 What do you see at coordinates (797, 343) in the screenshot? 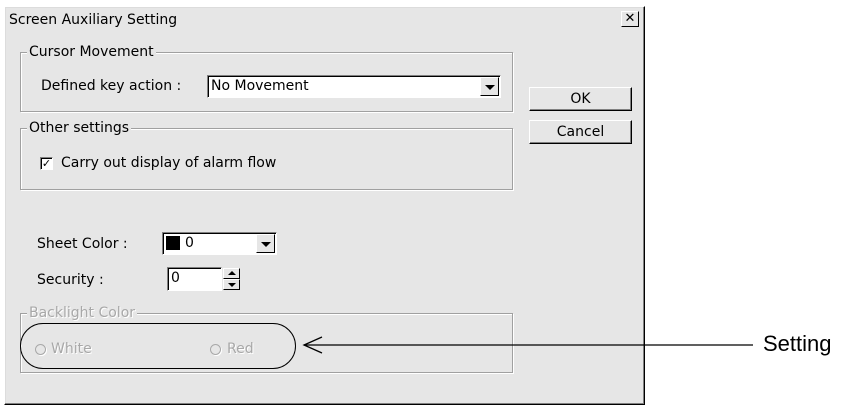
I see `callout-label: Setting` at bounding box center [797, 343].